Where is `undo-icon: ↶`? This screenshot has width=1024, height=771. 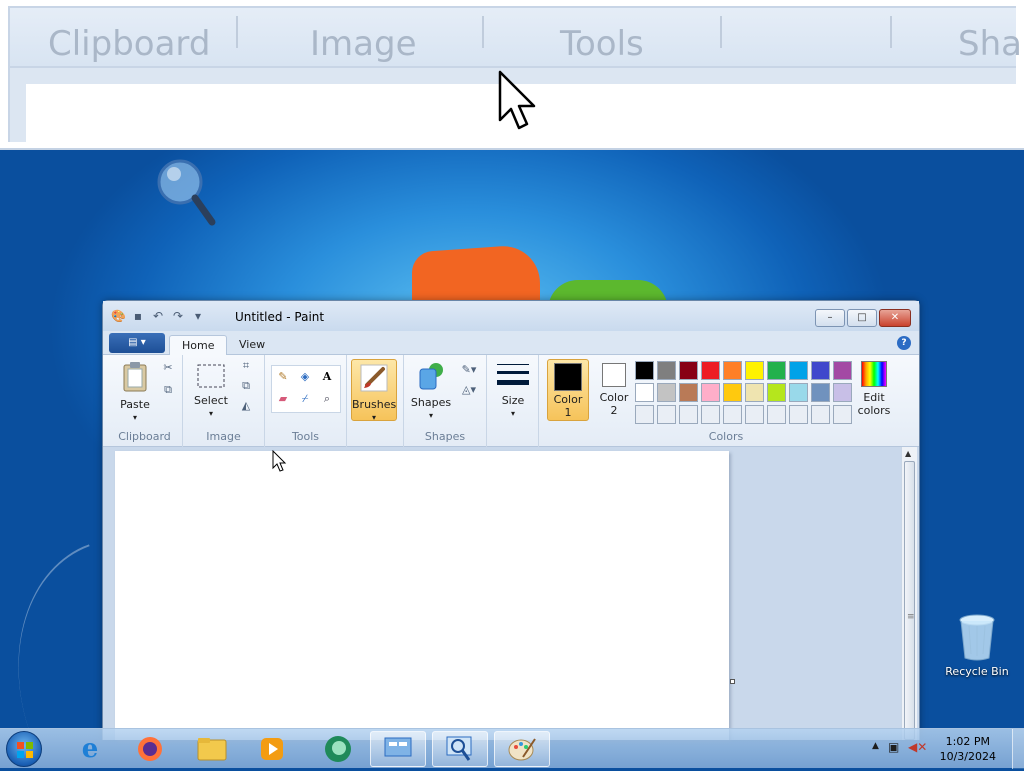 undo-icon: ↶ is located at coordinates (158, 316).